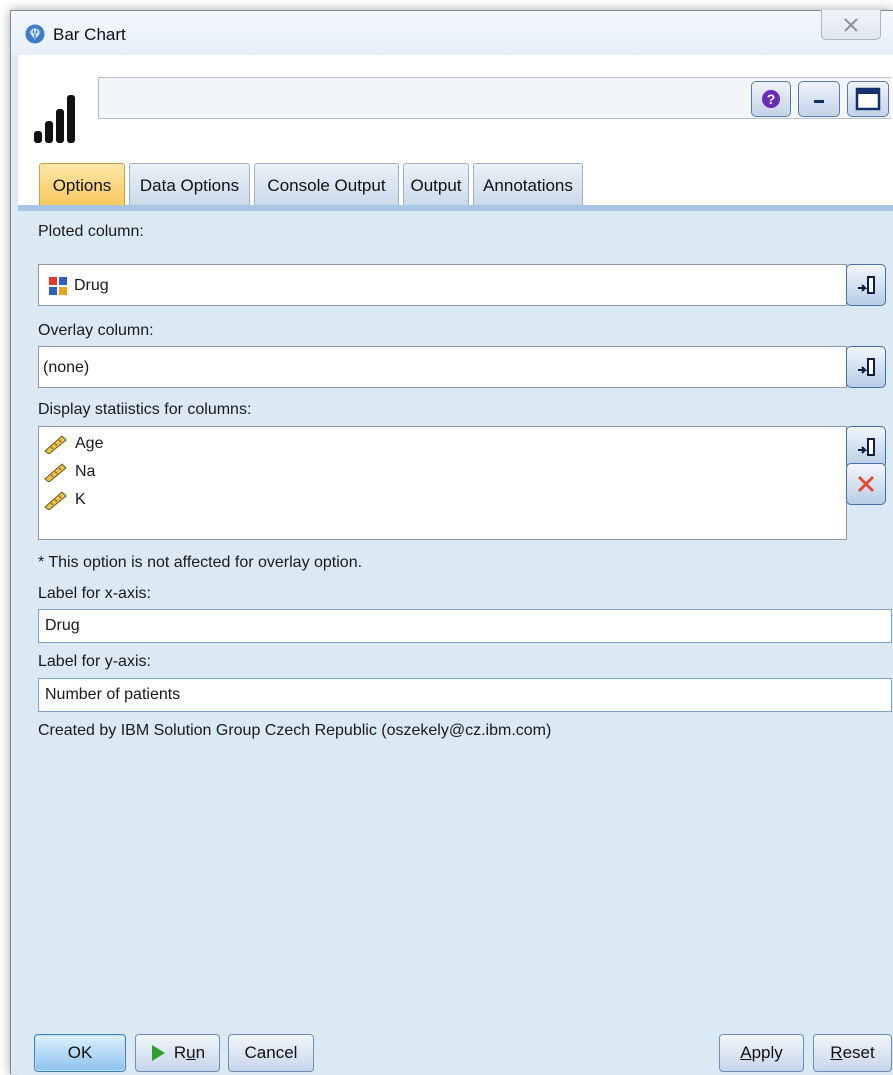 The height and width of the screenshot is (1075, 893). What do you see at coordinates (58, 286) in the screenshot?
I see `nominal-field-icon` at bounding box center [58, 286].